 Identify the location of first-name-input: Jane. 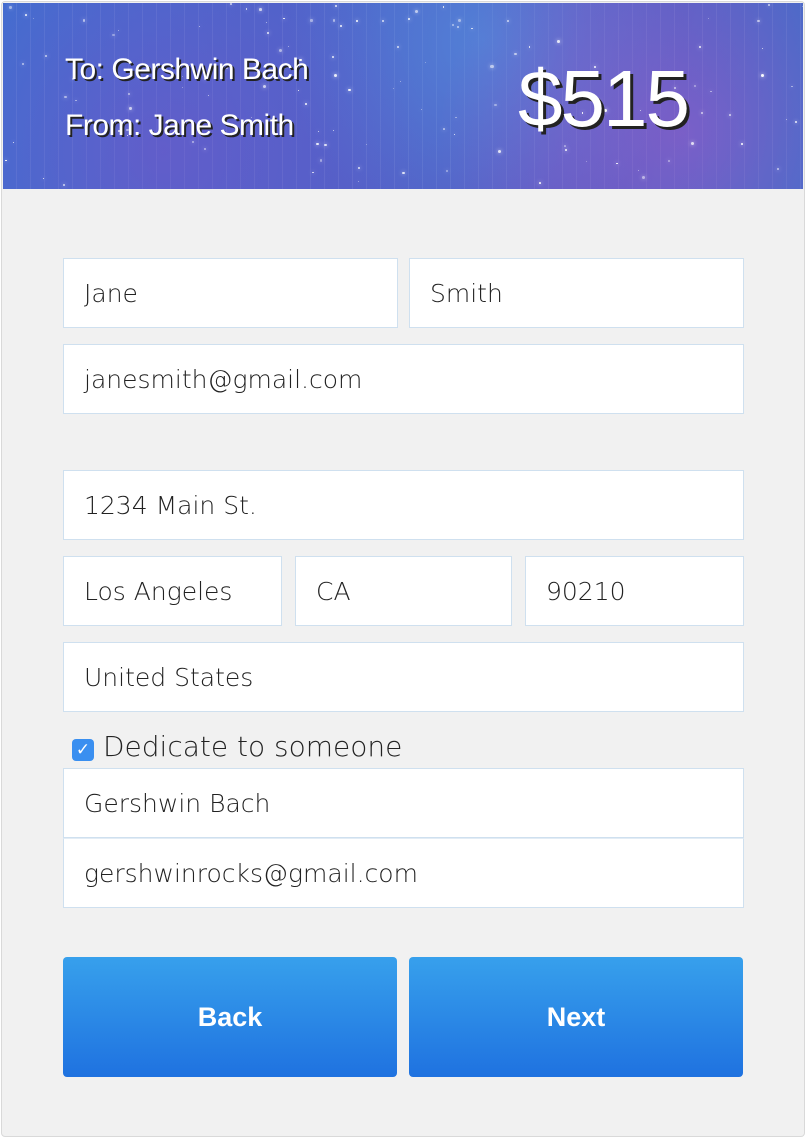
(230, 293).